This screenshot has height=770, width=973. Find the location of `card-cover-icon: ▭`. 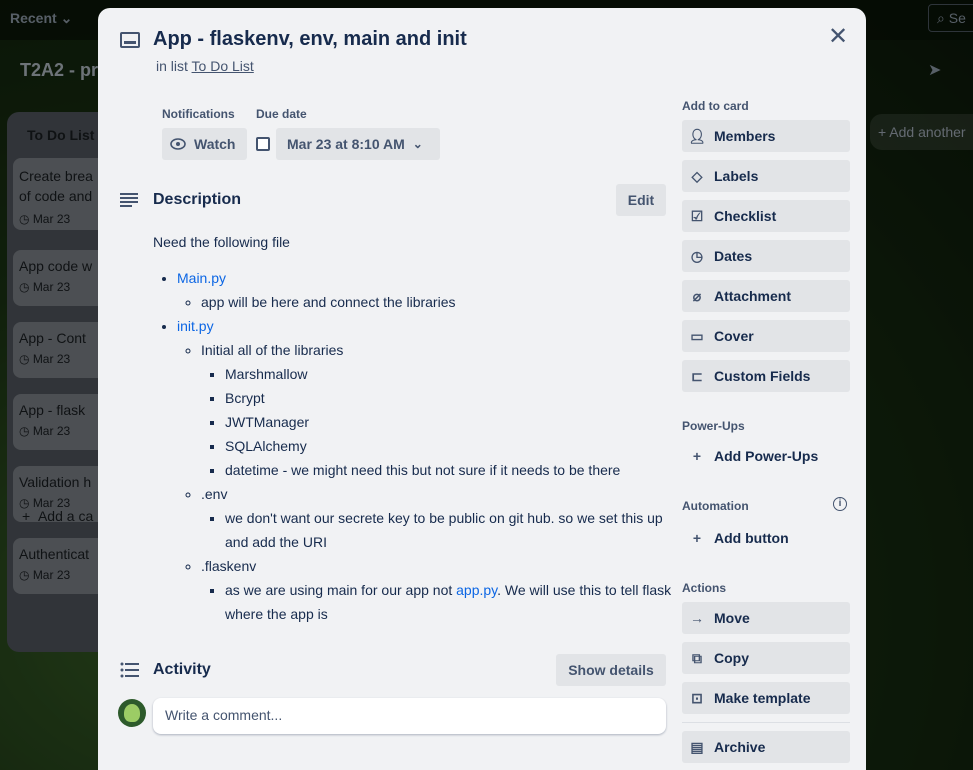

card-cover-icon: ▭ is located at coordinates (697, 335).